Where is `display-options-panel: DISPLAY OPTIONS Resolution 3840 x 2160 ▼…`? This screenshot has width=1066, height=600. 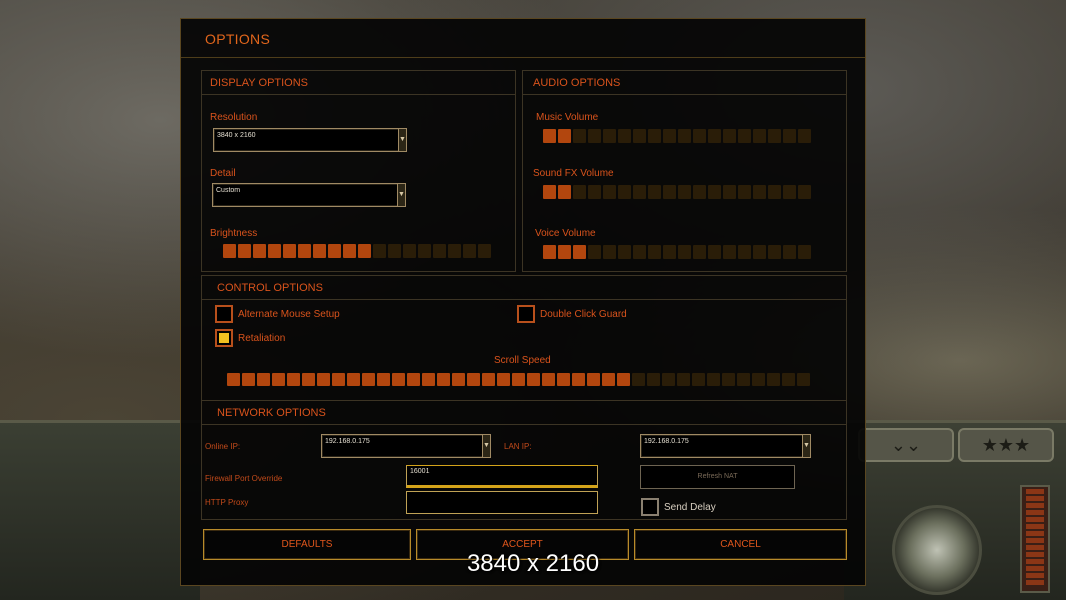
display-options-panel: DISPLAY OPTIONS Resolution 3840 x 2160 ▼… is located at coordinates (358, 171).